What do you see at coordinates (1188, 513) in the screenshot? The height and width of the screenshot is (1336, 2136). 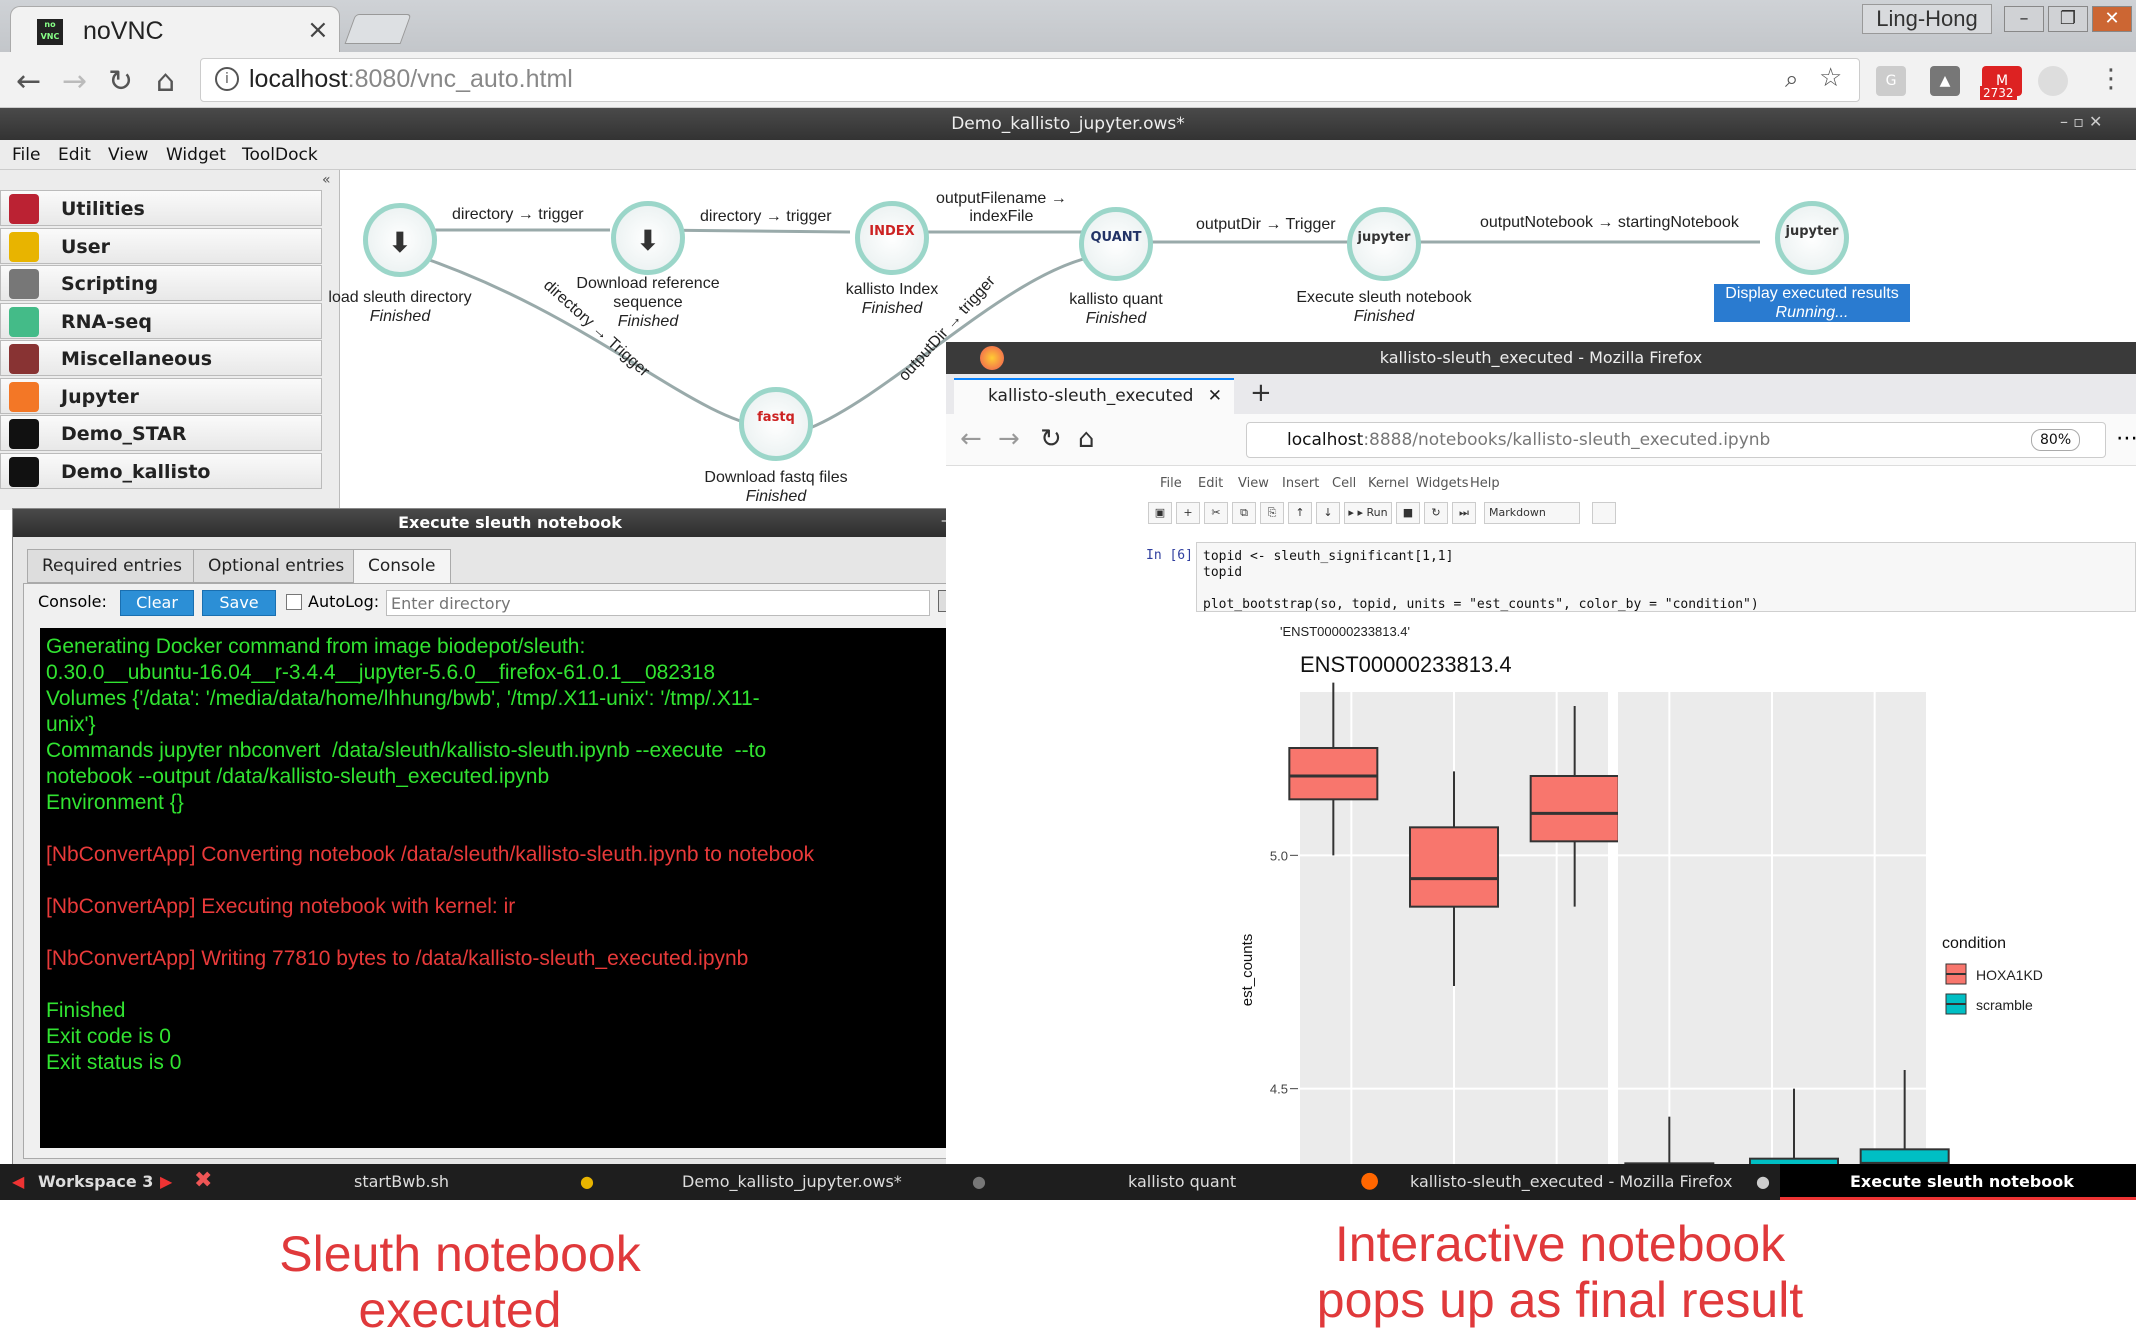 I see `add-cell-icon: +` at bounding box center [1188, 513].